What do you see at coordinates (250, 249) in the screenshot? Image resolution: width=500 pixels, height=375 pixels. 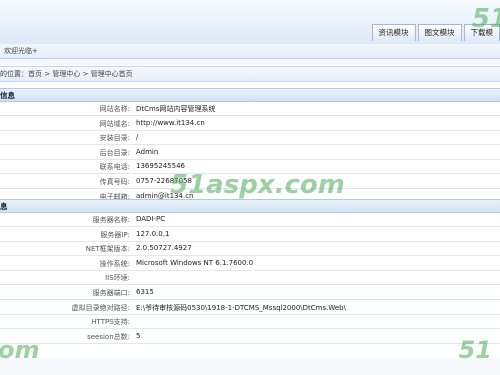 I see `info-row: NET框架版本: 2.0.50727.4927` at bounding box center [250, 249].